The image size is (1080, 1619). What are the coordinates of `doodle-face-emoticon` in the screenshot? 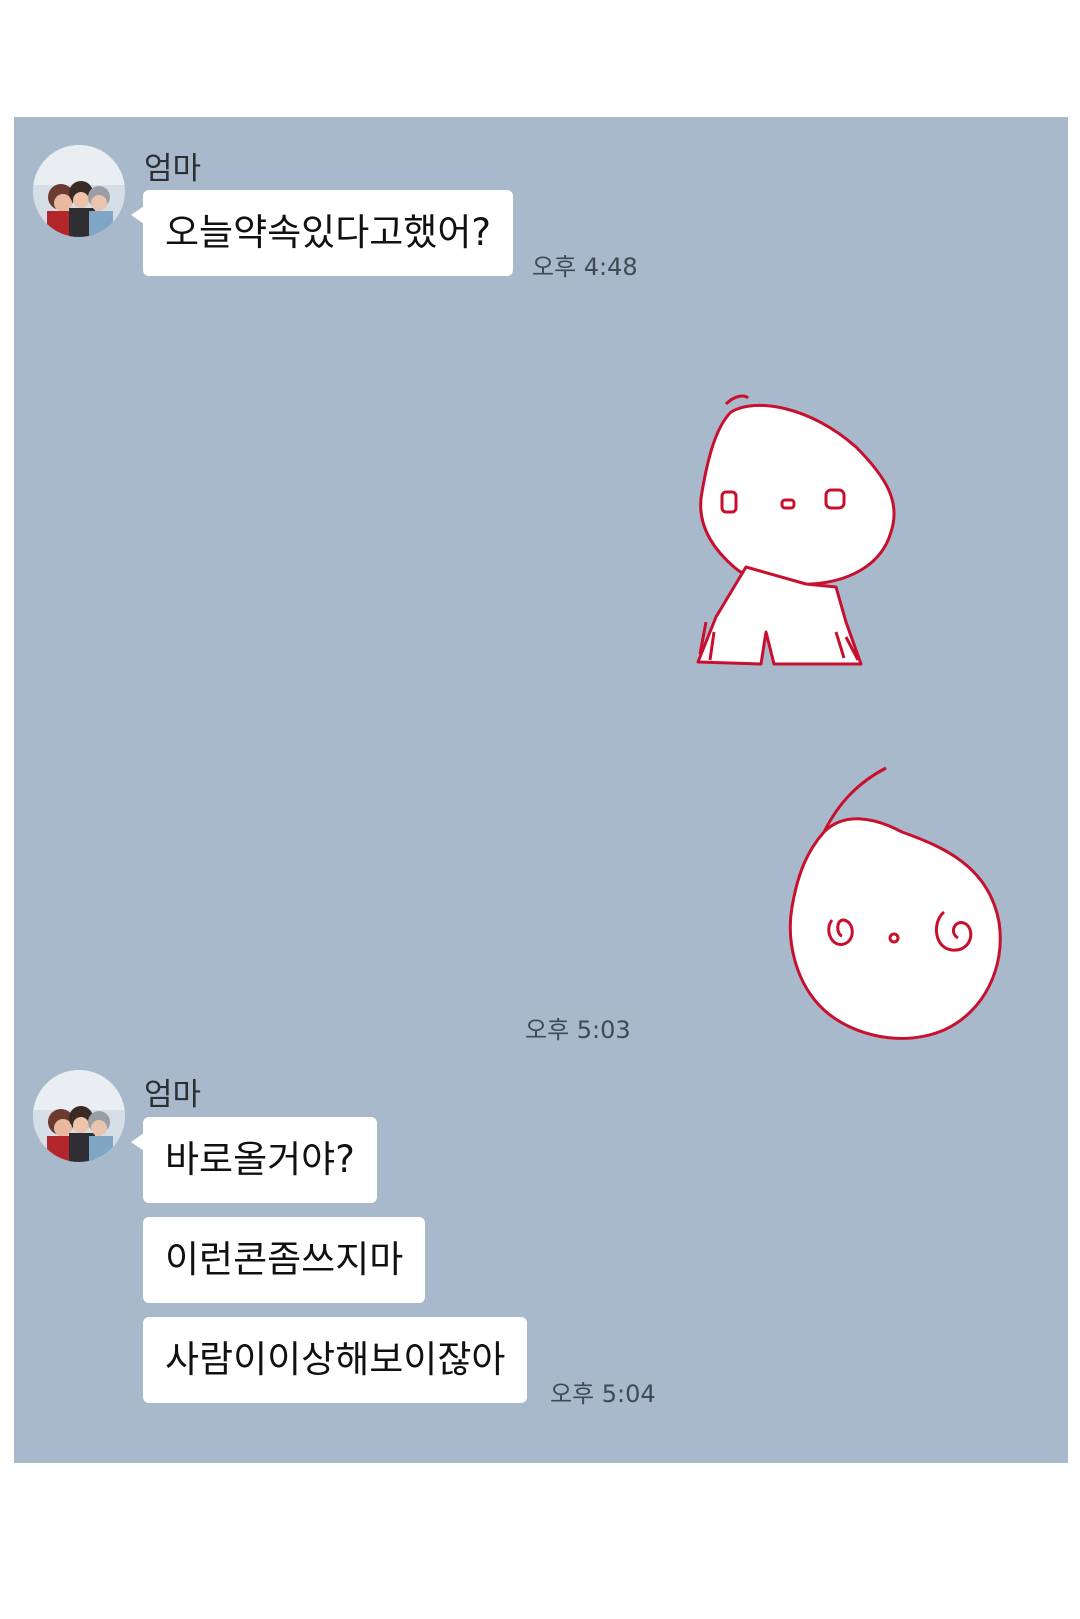 It's located at (899, 907).